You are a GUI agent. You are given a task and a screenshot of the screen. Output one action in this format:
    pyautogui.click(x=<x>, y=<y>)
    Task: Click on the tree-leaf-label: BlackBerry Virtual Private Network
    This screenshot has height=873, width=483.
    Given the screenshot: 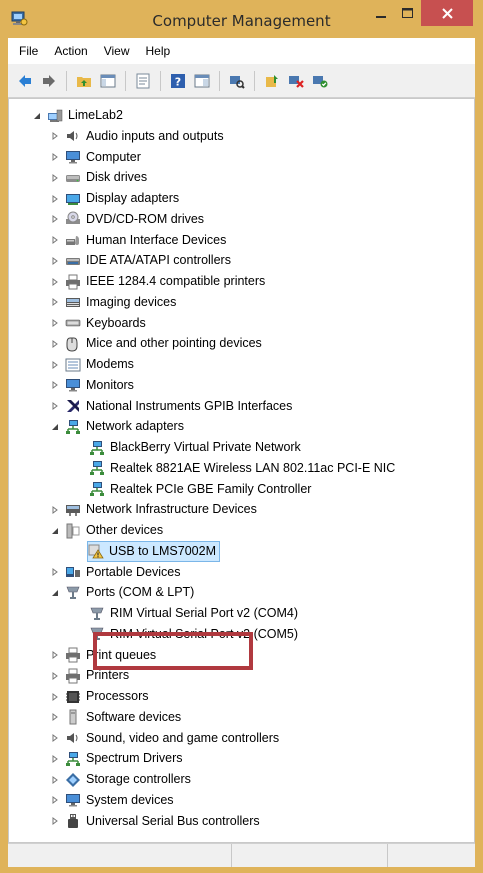 What is the action you would take?
    pyautogui.click(x=205, y=447)
    